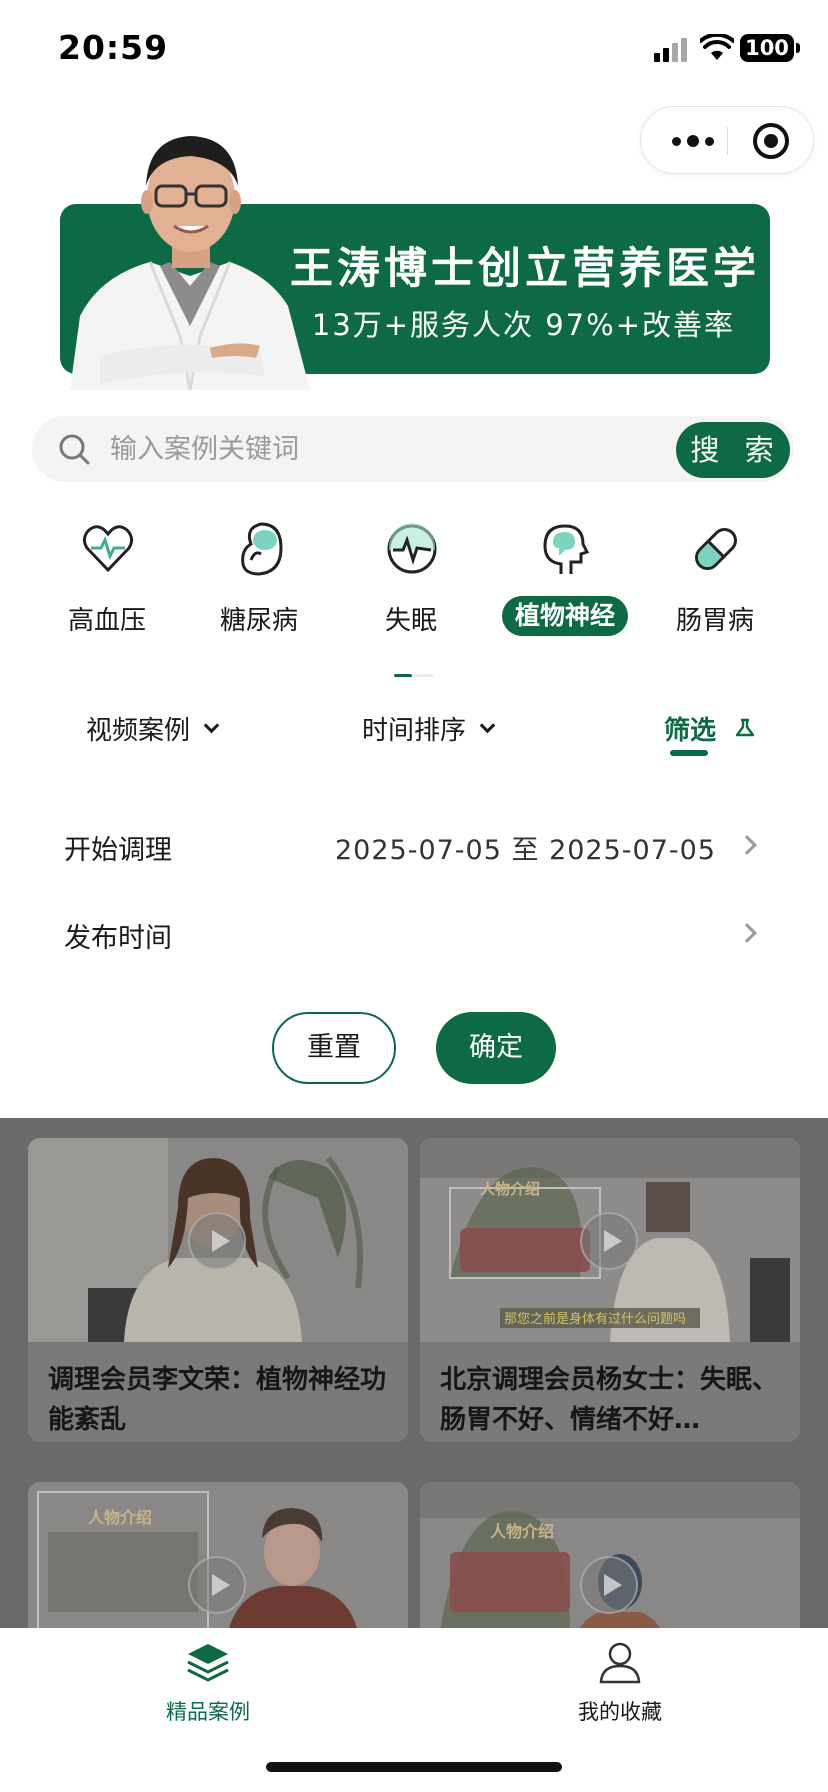  I want to click on wifi-icon, so click(717, 47).